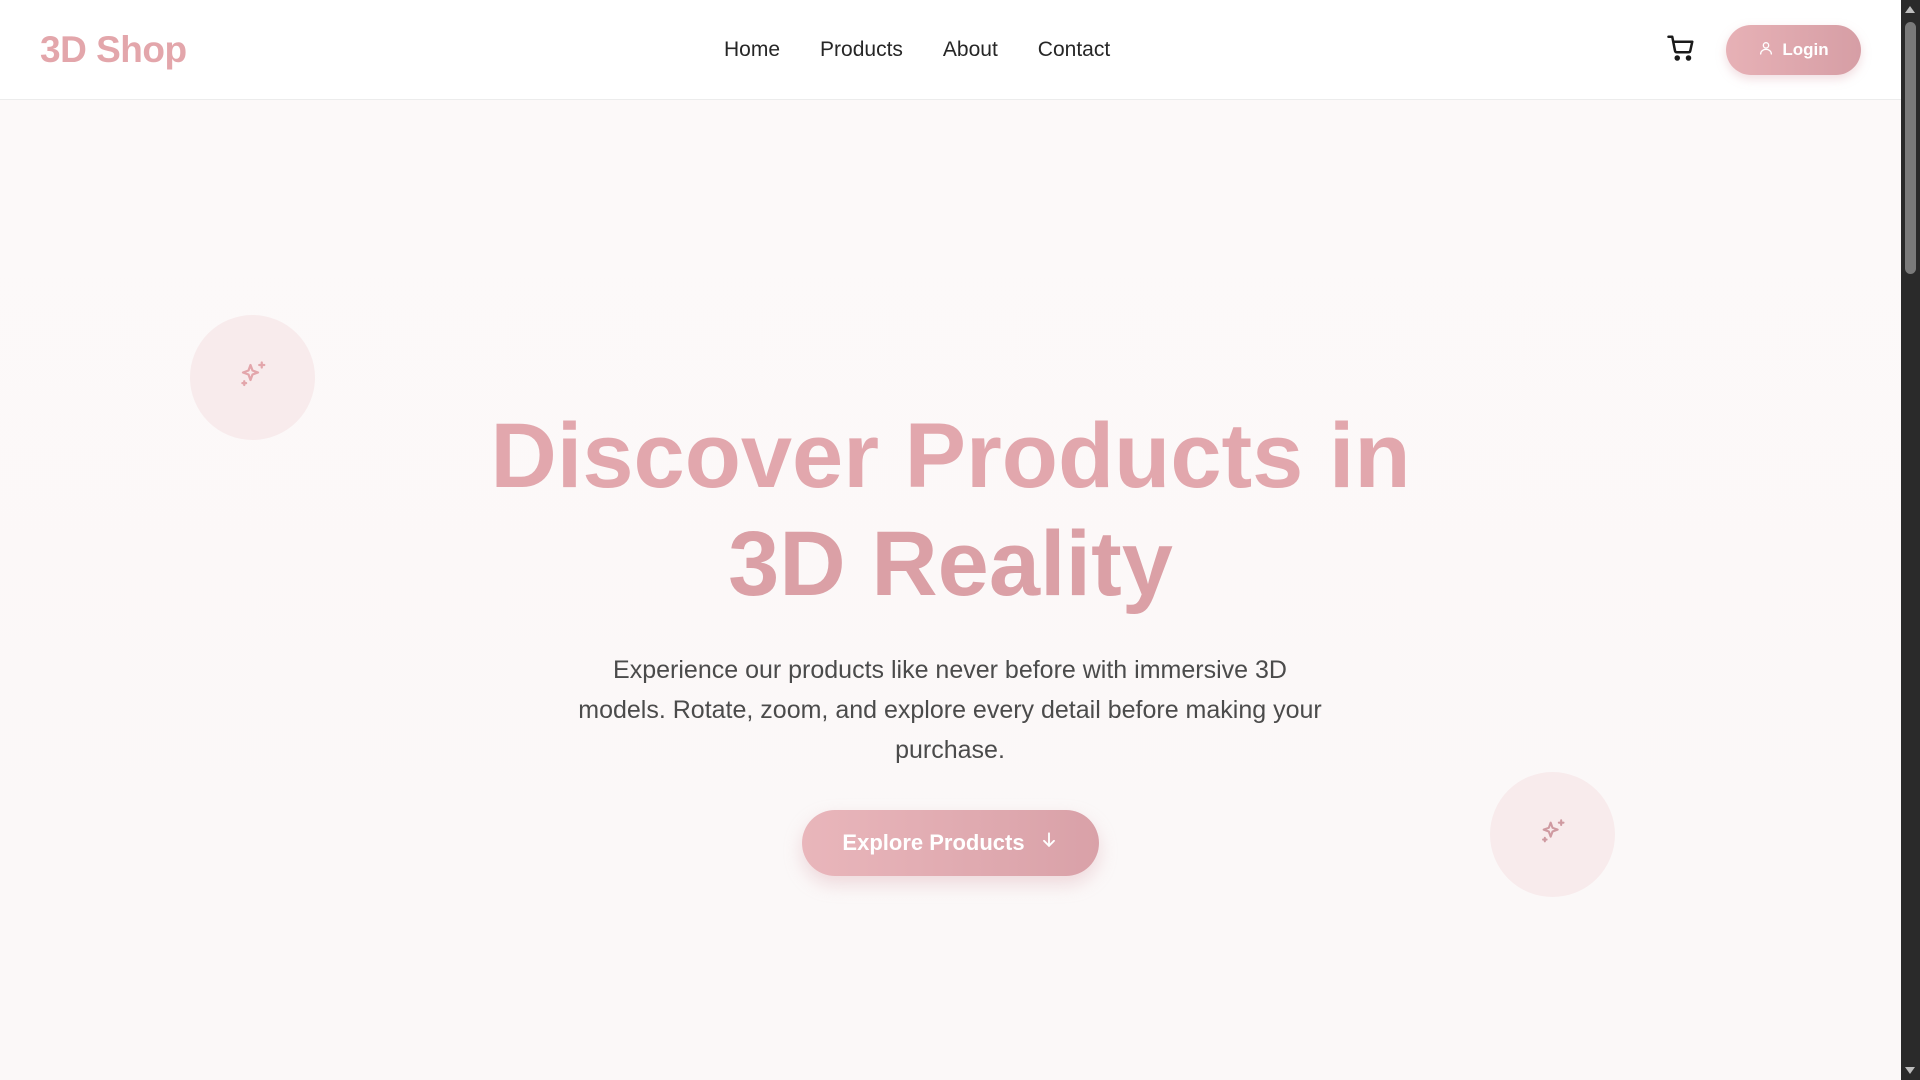 Image resolution: width=1920 pixels, height=1080 pixels. What do you see at coordinates (1805, 49) in the screenshot?
I see `login-label: Login` at bounding box center [1805, 49].